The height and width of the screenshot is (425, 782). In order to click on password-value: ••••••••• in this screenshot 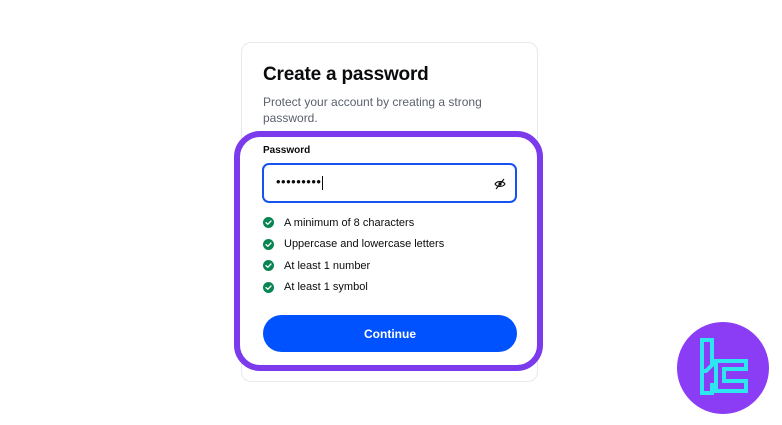, I will do `click(300, 182)`.